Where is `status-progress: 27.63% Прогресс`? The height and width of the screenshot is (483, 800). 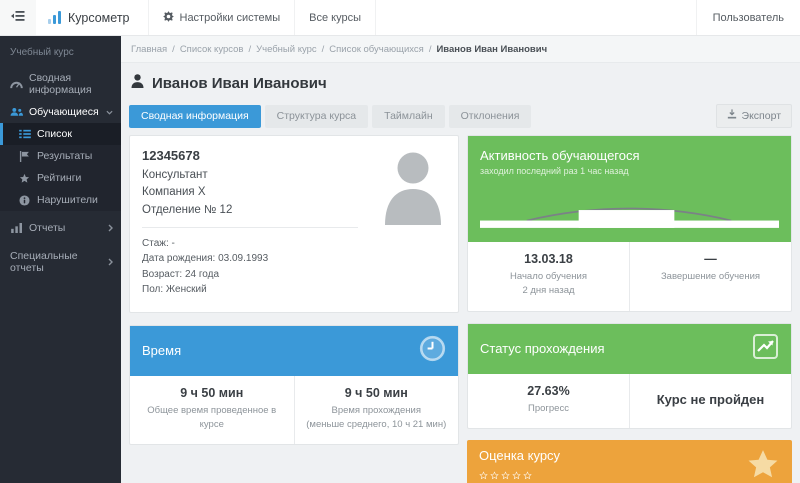 status-progress: 27.63% Прогресс is located at coordinates (548, 401).